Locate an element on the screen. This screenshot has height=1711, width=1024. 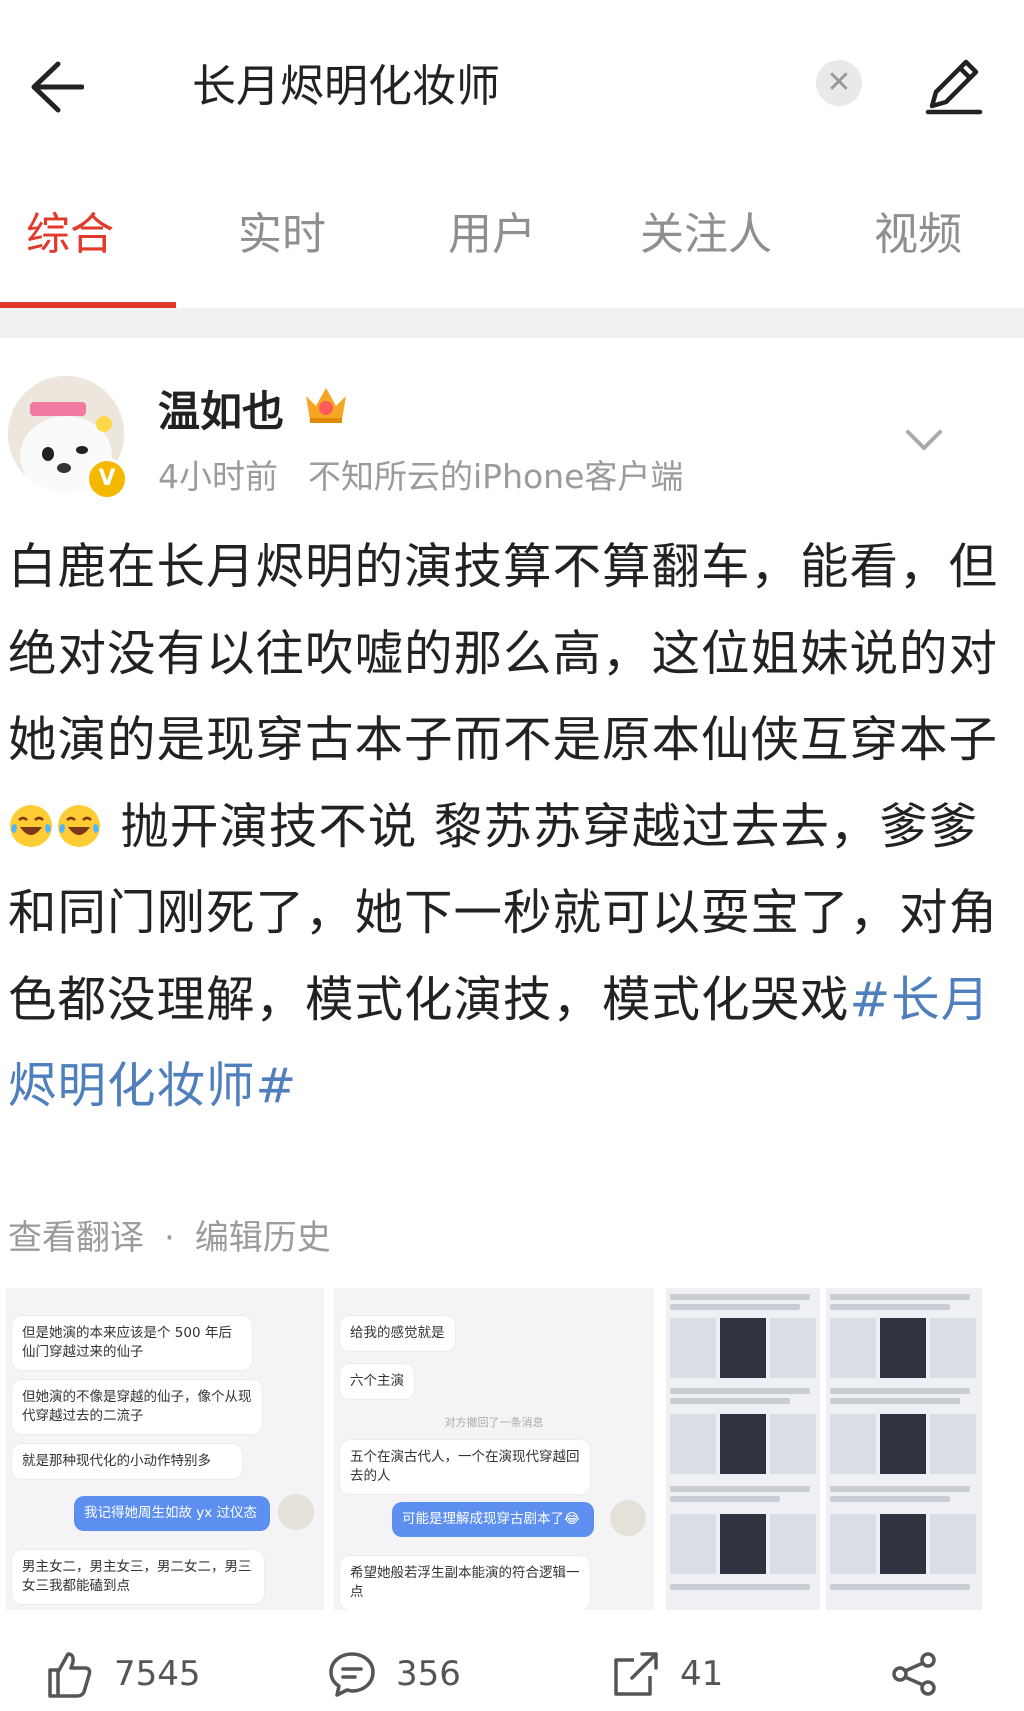
tab-all: 综合 is located at coordinates (70, 235).